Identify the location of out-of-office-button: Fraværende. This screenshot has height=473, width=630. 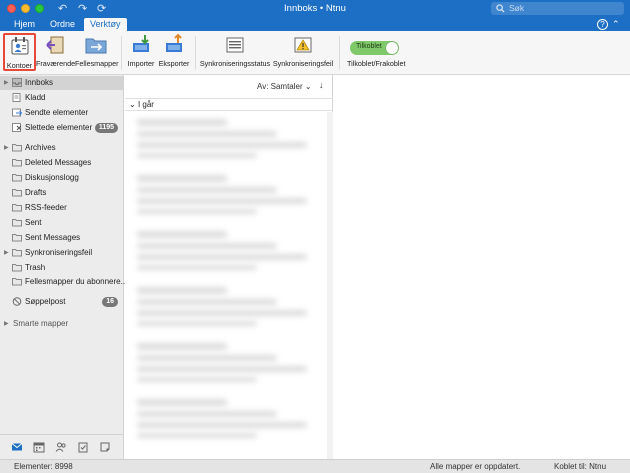
(55, 50).